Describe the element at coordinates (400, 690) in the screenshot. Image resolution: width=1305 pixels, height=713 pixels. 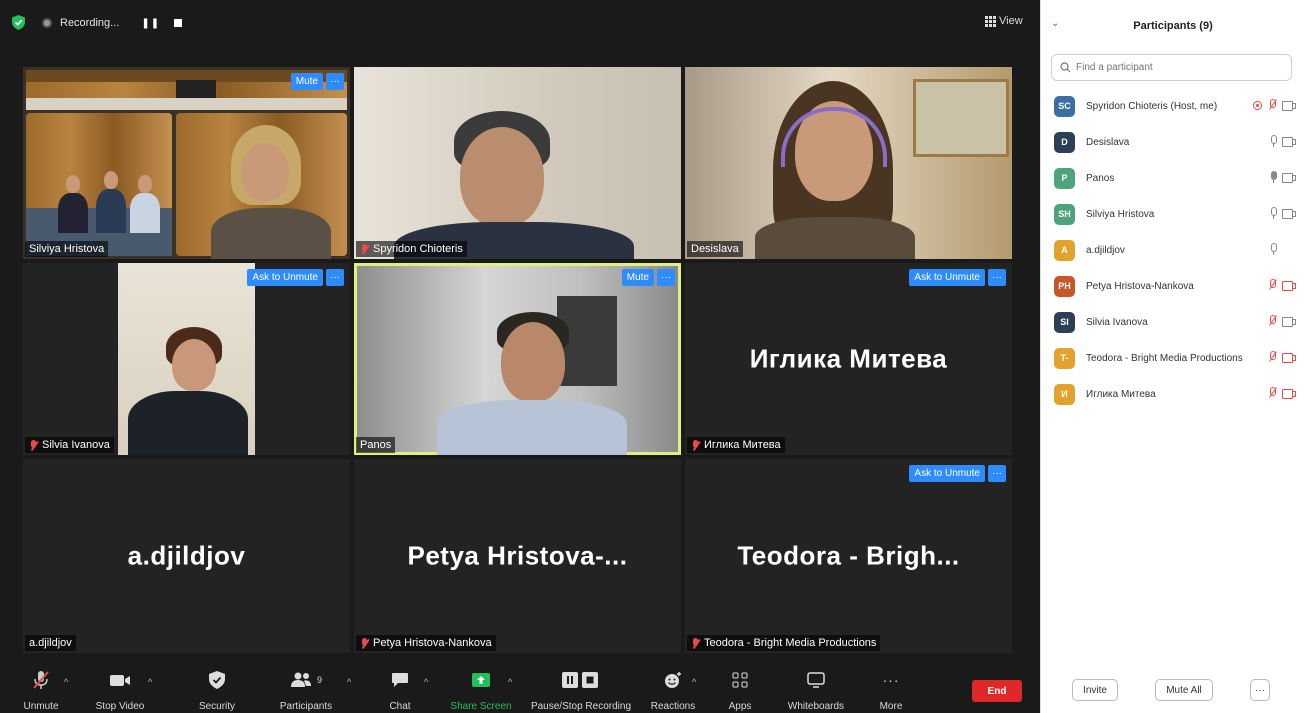
I see `chat-button: Chat` at that location.